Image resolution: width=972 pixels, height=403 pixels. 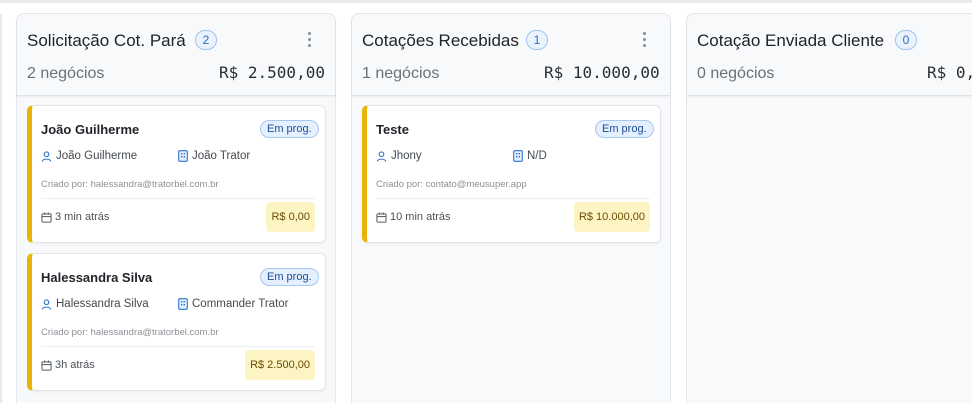 I want to click on card-company: Commander Trator, so click(x=233, y=304).